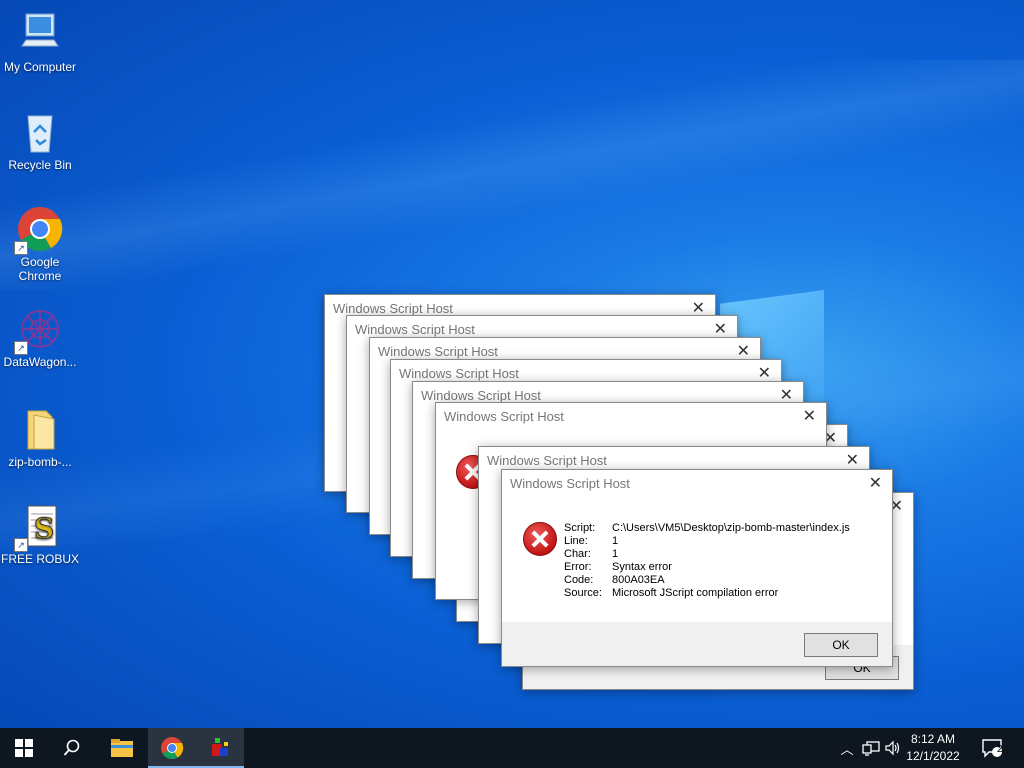 Image resolution: width=1024 pixels, height=768 pixels. I want to click on recycle-bin-icon, so click(40, 132).